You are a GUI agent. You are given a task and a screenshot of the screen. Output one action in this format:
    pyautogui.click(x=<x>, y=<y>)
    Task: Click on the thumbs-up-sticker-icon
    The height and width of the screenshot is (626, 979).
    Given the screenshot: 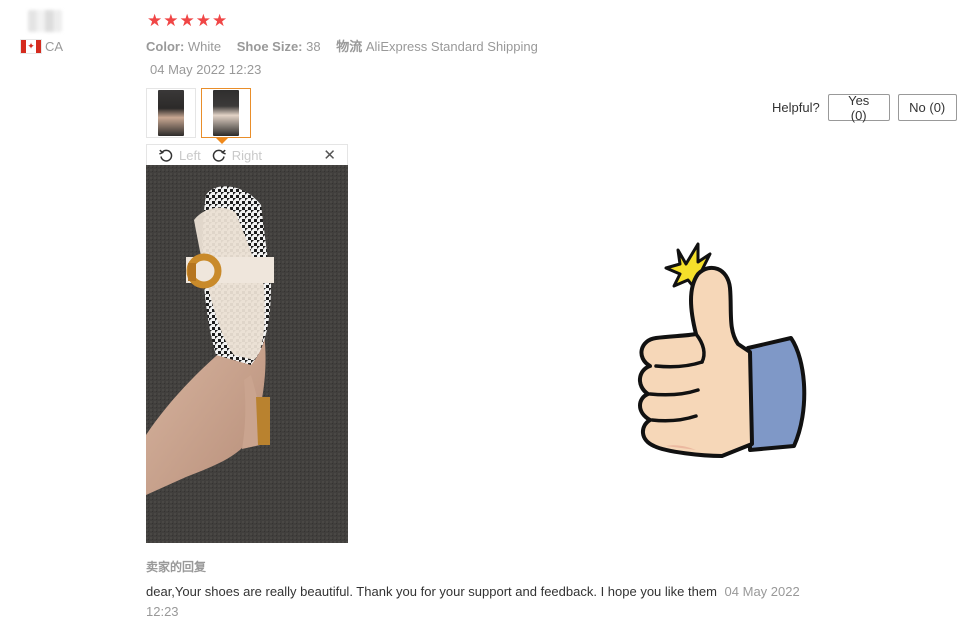 What is the action you would take?
    pyautogui.click(x=722, y=350)
    